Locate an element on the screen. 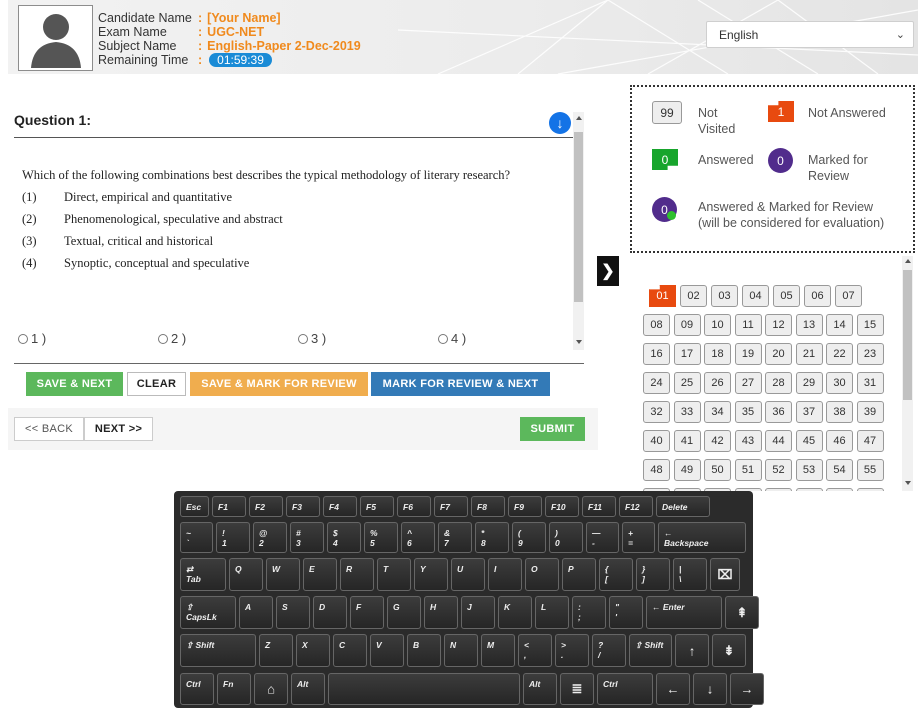  palette-question-13: 13 is located at coordinates (809, 325).